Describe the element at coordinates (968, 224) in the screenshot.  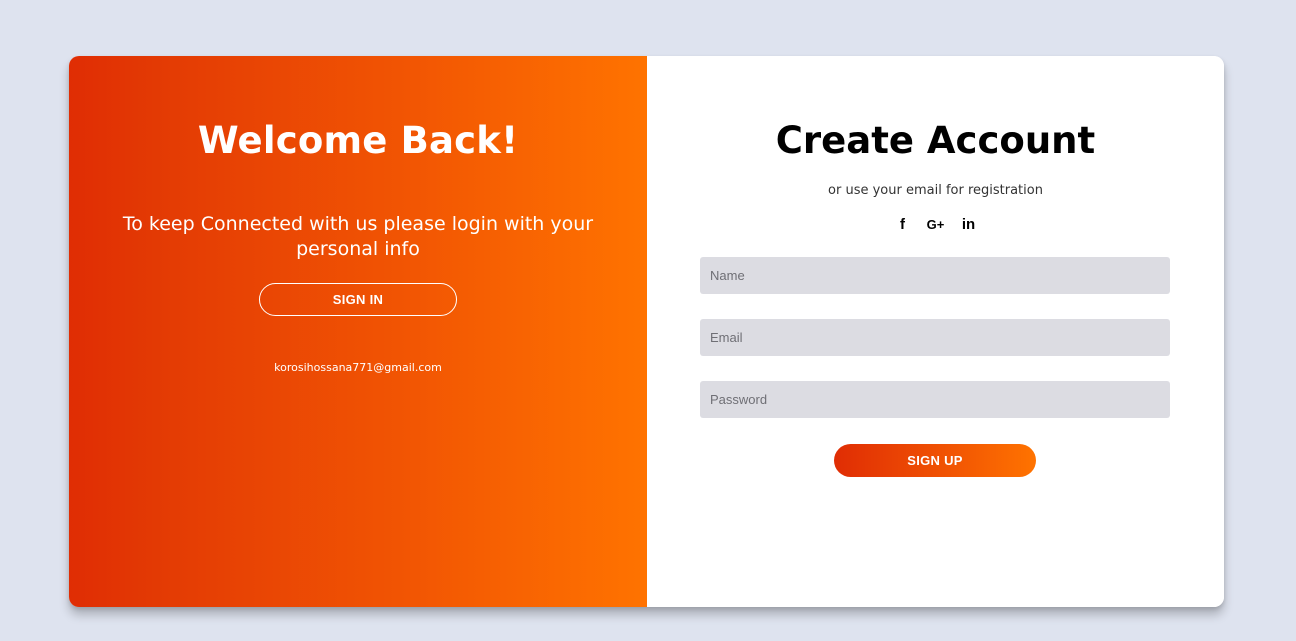
I see `linkedin-icon: in` at that location.